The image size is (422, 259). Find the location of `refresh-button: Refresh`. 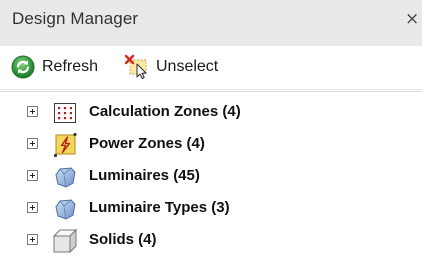

refresh-button: Refresh is located at coordinates (54, 67).